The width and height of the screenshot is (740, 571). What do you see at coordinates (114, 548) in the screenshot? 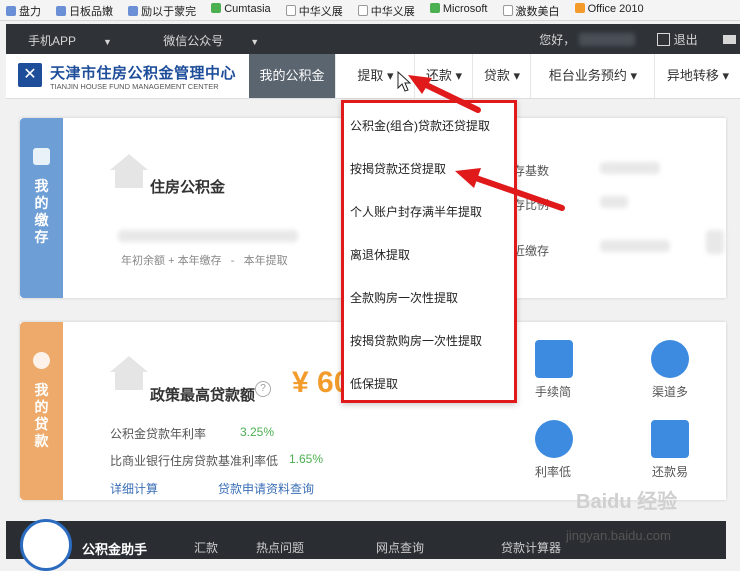
I see `assistant-label: 公积金助手` at bounding box center [114, 548].